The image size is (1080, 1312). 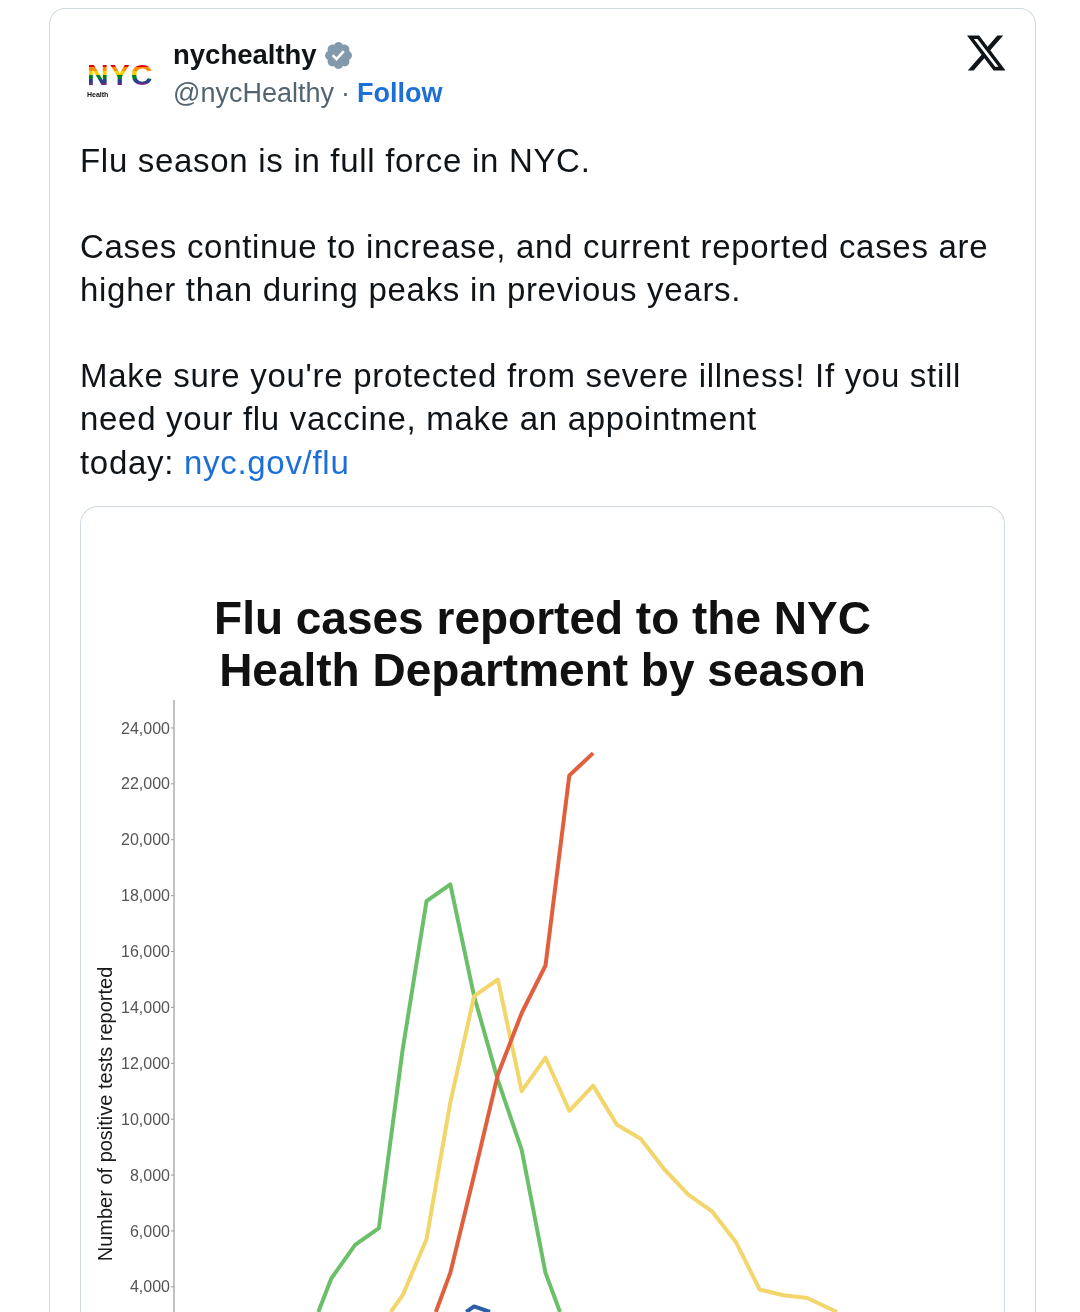 I want to click on link: nyc.gov/flu, so click(x=267, y=462).